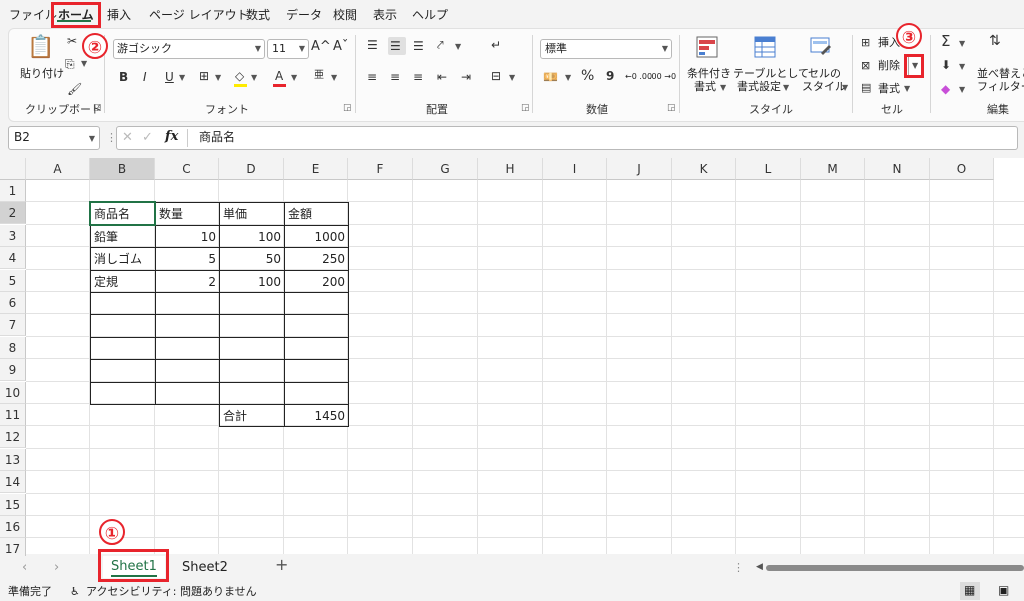 The width and height of the screenshot is (1024, 601). I want to click on row-header-8: 8, so click(13, 347).